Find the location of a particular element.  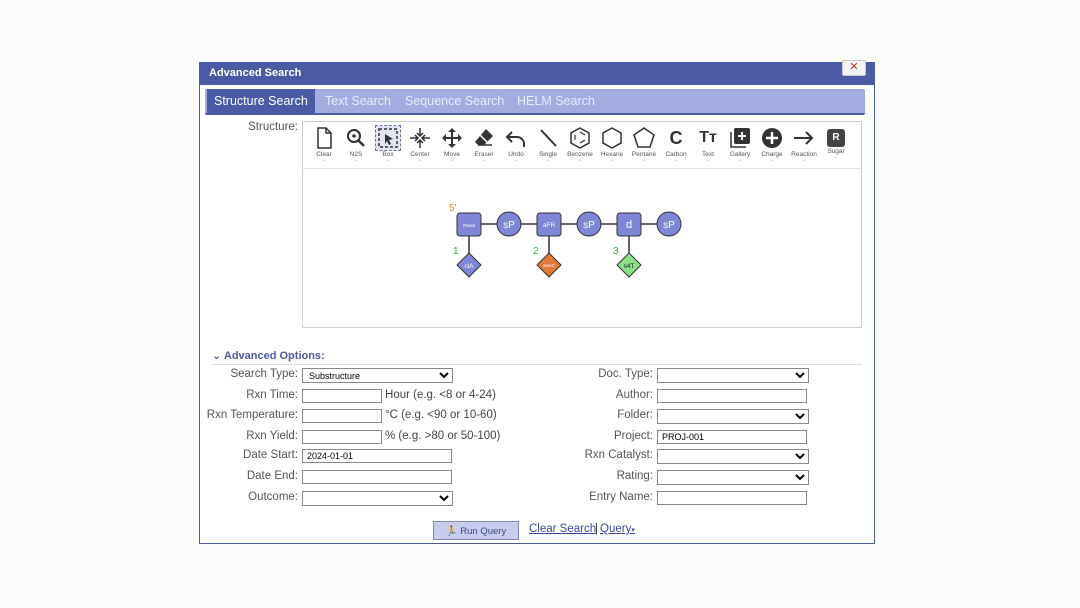

doc-type-select is located at coordinates (733, 375).